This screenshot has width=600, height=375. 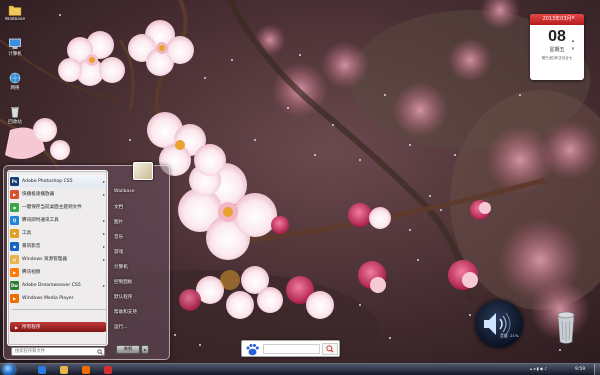 What do you see at coordinates (125, 312) in the screenshot?
I see `places-item-help: 帮助和支持` at bounding box center [125, 312].